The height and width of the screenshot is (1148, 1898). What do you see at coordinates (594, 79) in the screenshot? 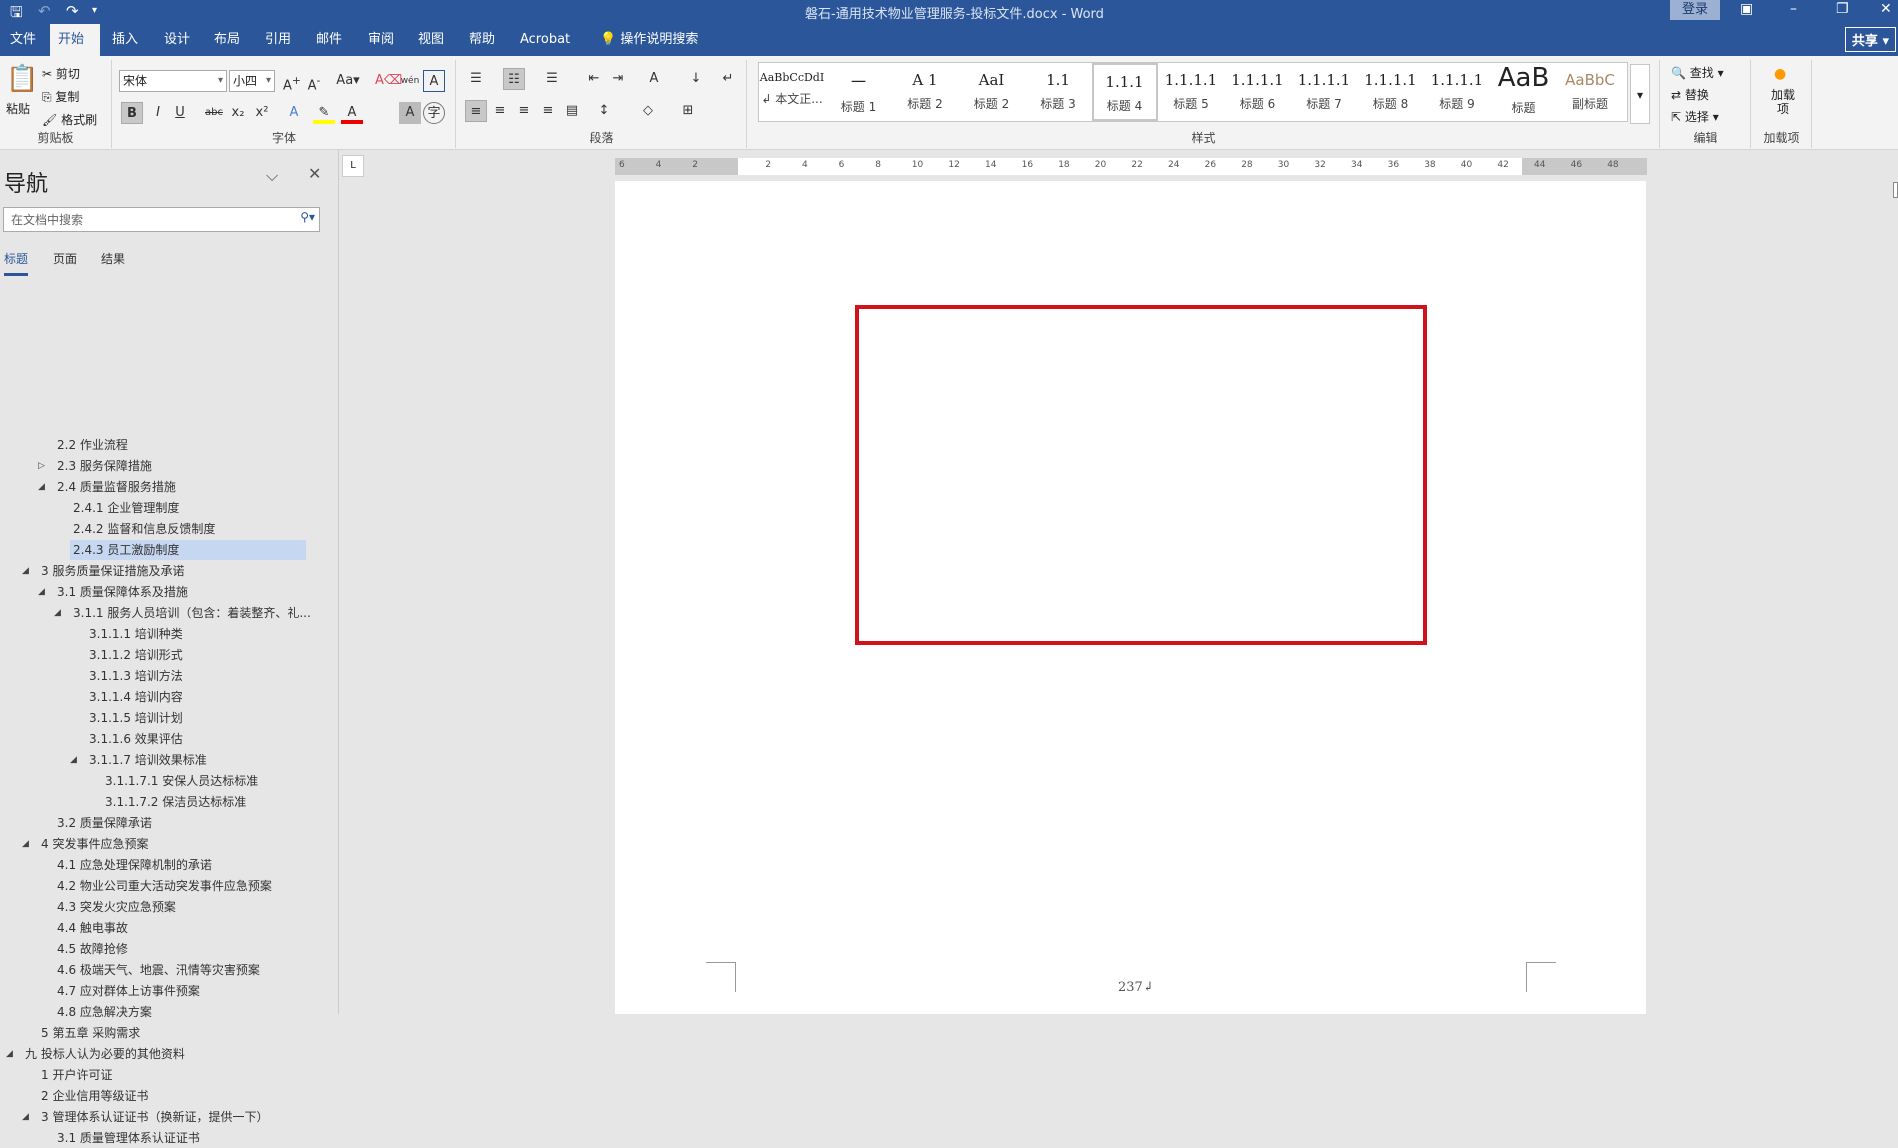
I see `decrease-indent-icon: ⇤` at bounding box center [594, 79].